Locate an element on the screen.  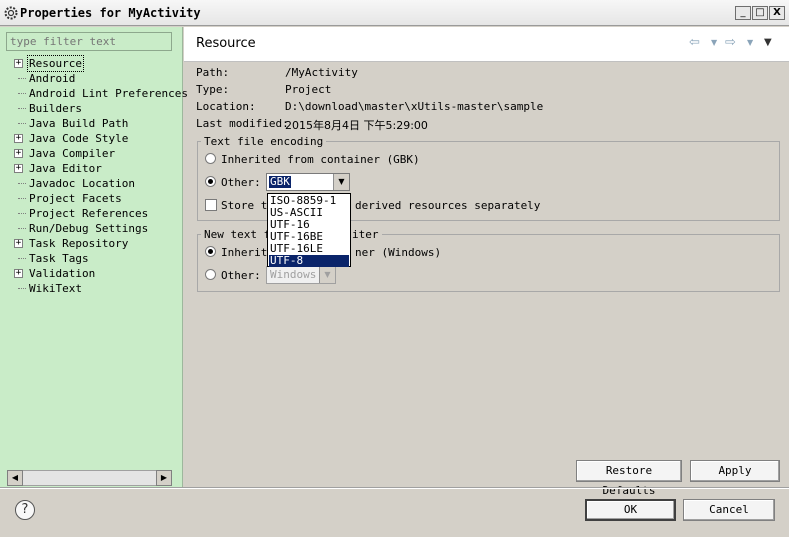
text-encoding-group-title: Text file encoding is located at coordinates (264, 141).